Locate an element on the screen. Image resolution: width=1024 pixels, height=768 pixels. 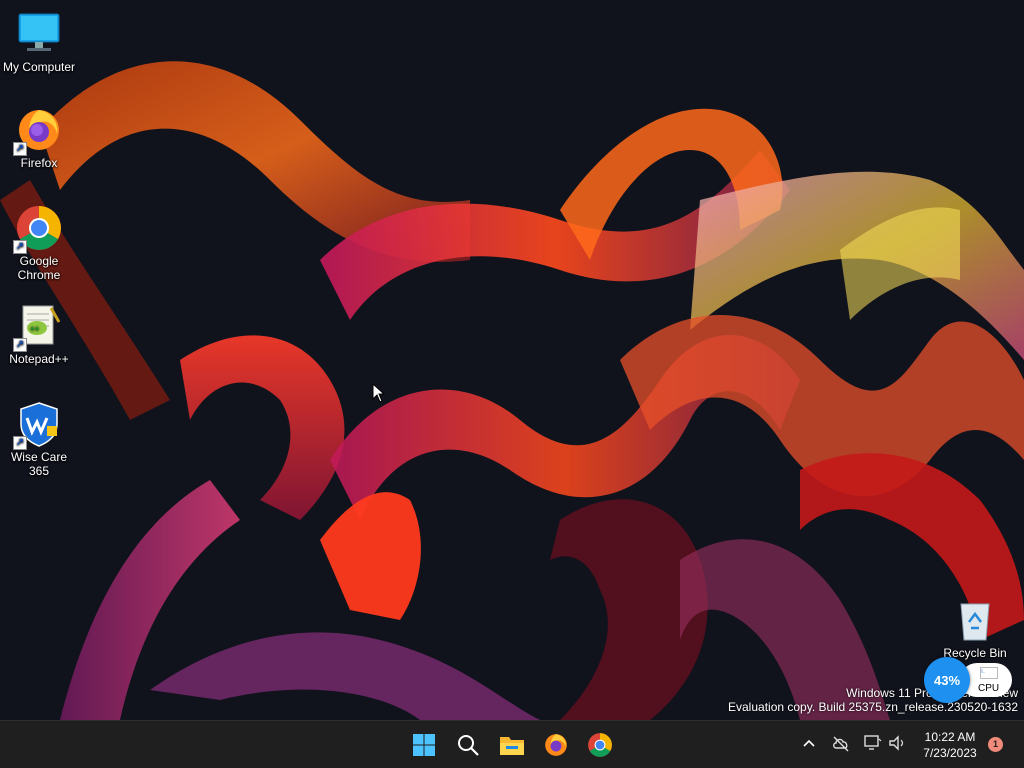
taskbar: 10:22 AM 7/23/2023 1 is located at coordinates (512, 744).